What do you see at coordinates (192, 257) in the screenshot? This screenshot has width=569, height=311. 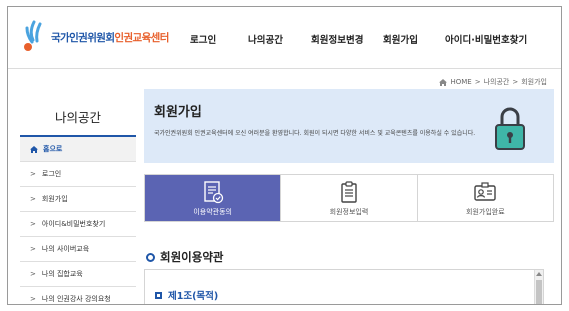 I see `section-title-text: 회원이용약관` at bounding box center [192, 257].